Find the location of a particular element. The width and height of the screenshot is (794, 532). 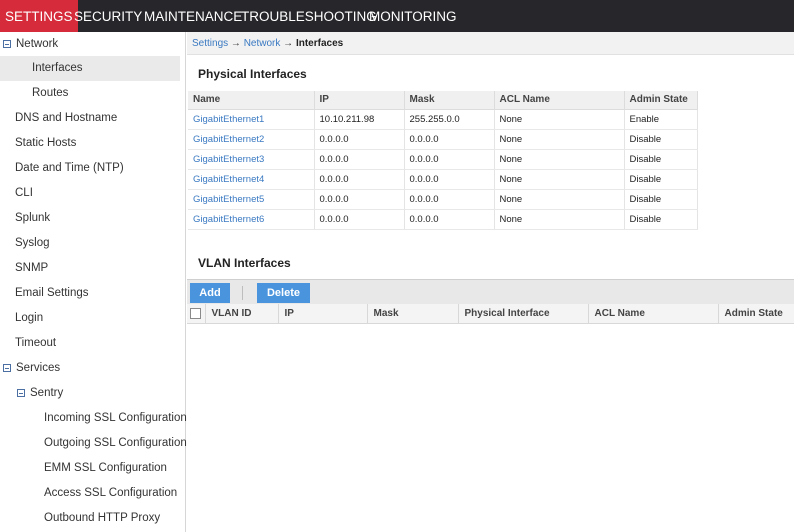

interface-name-link: GigabitEthernet6 is located at coordinates (251, 219).